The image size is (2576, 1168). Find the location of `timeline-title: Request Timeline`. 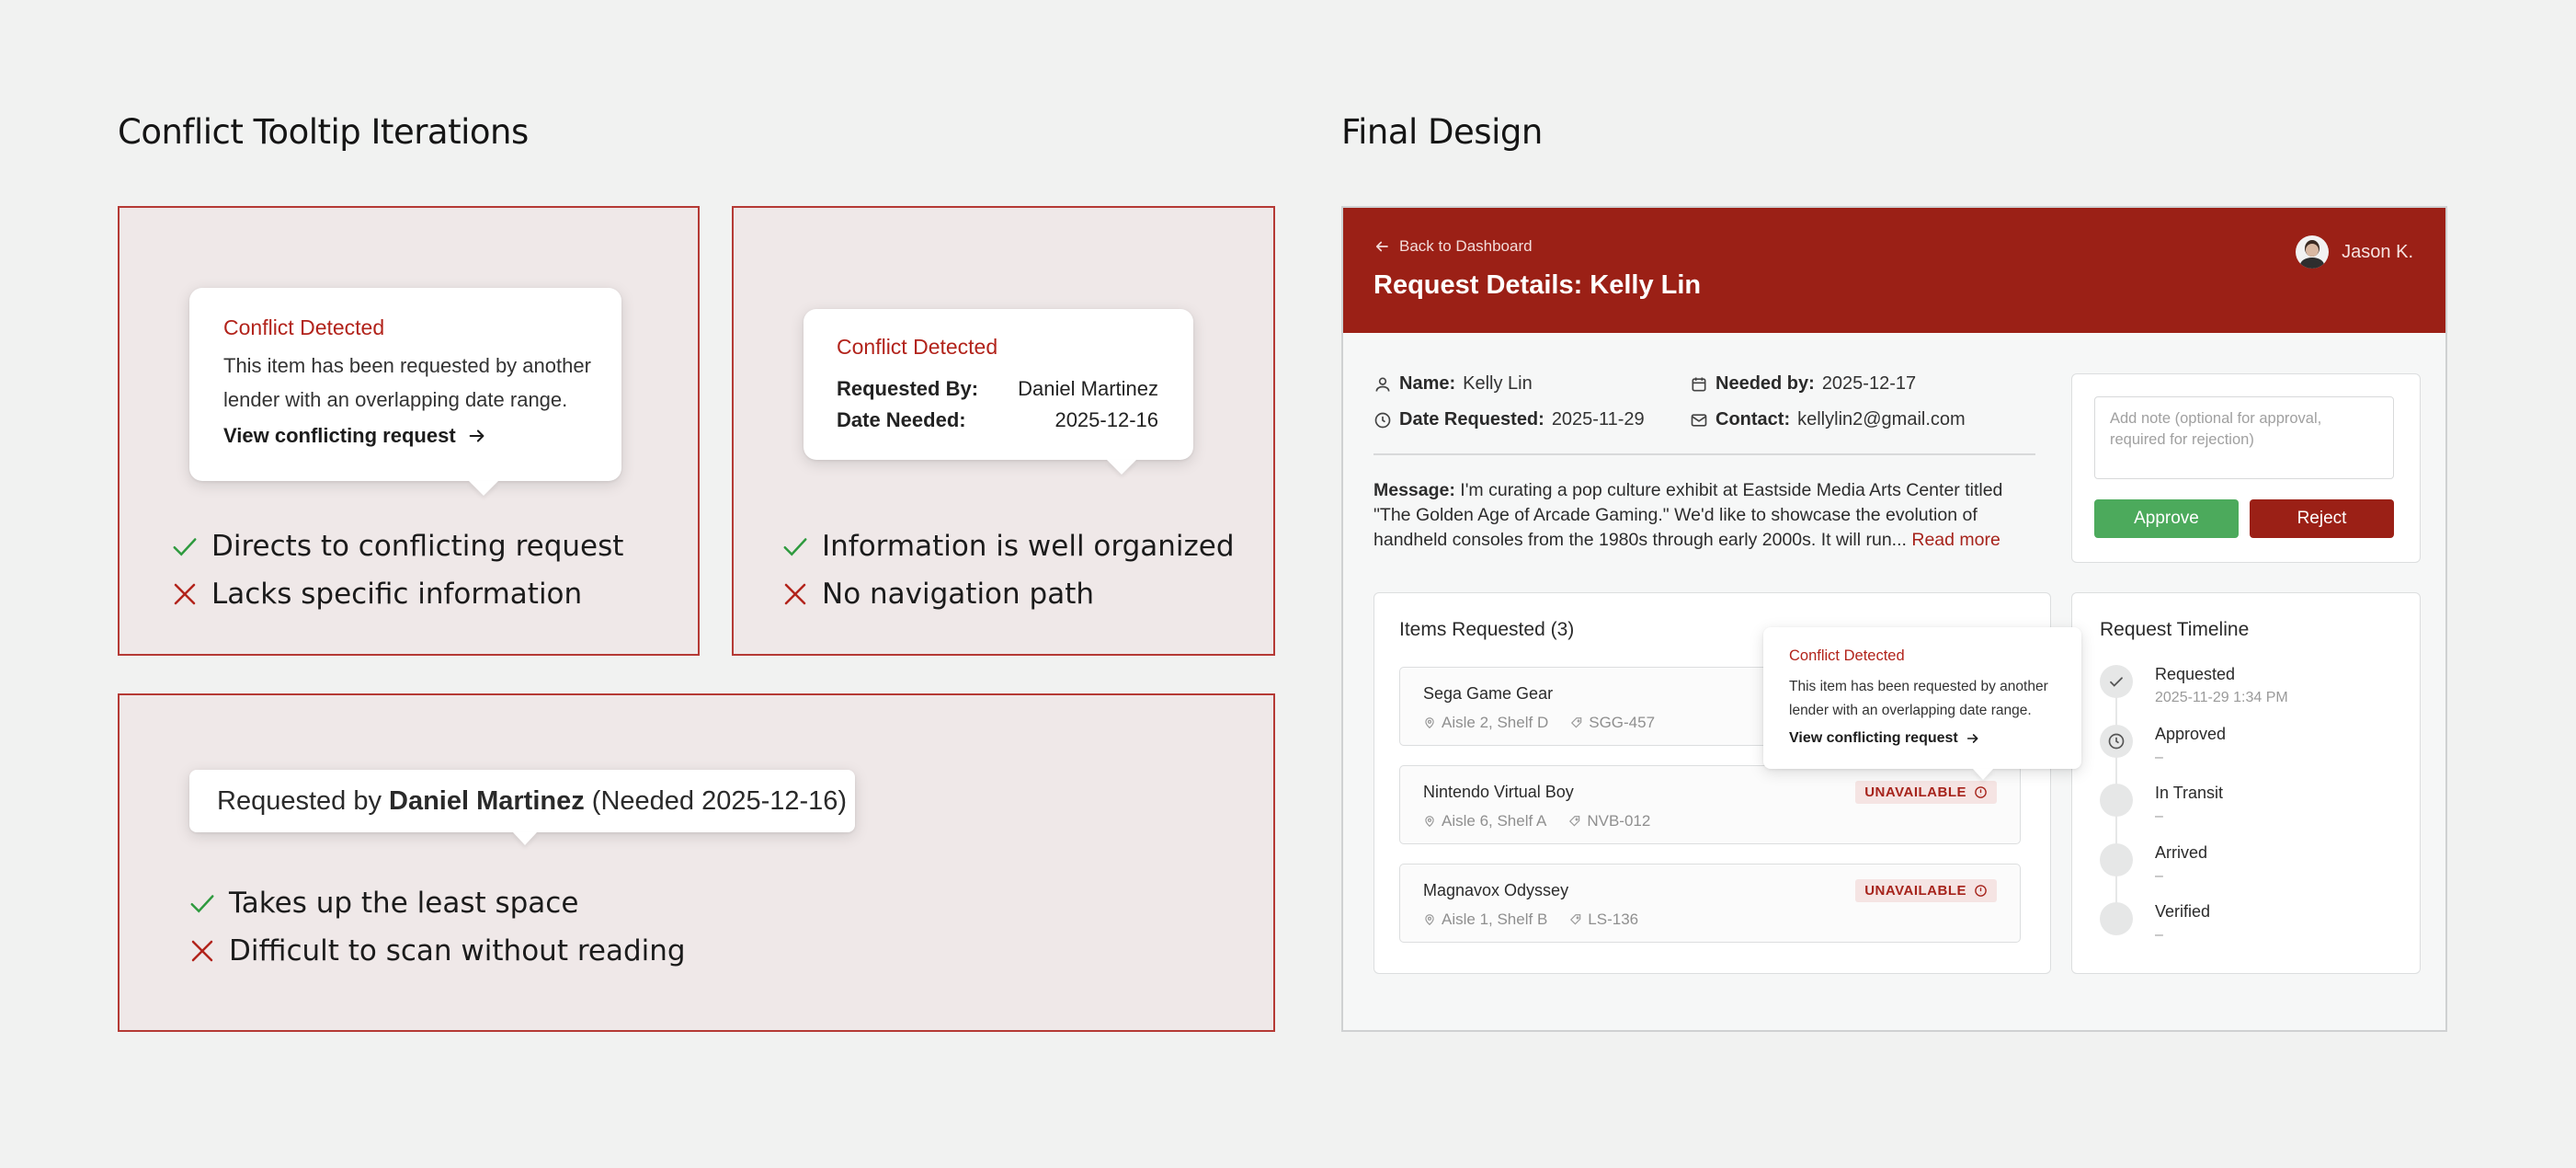

timeline-title: Request Timeline is located at coordinates (2175, 629).